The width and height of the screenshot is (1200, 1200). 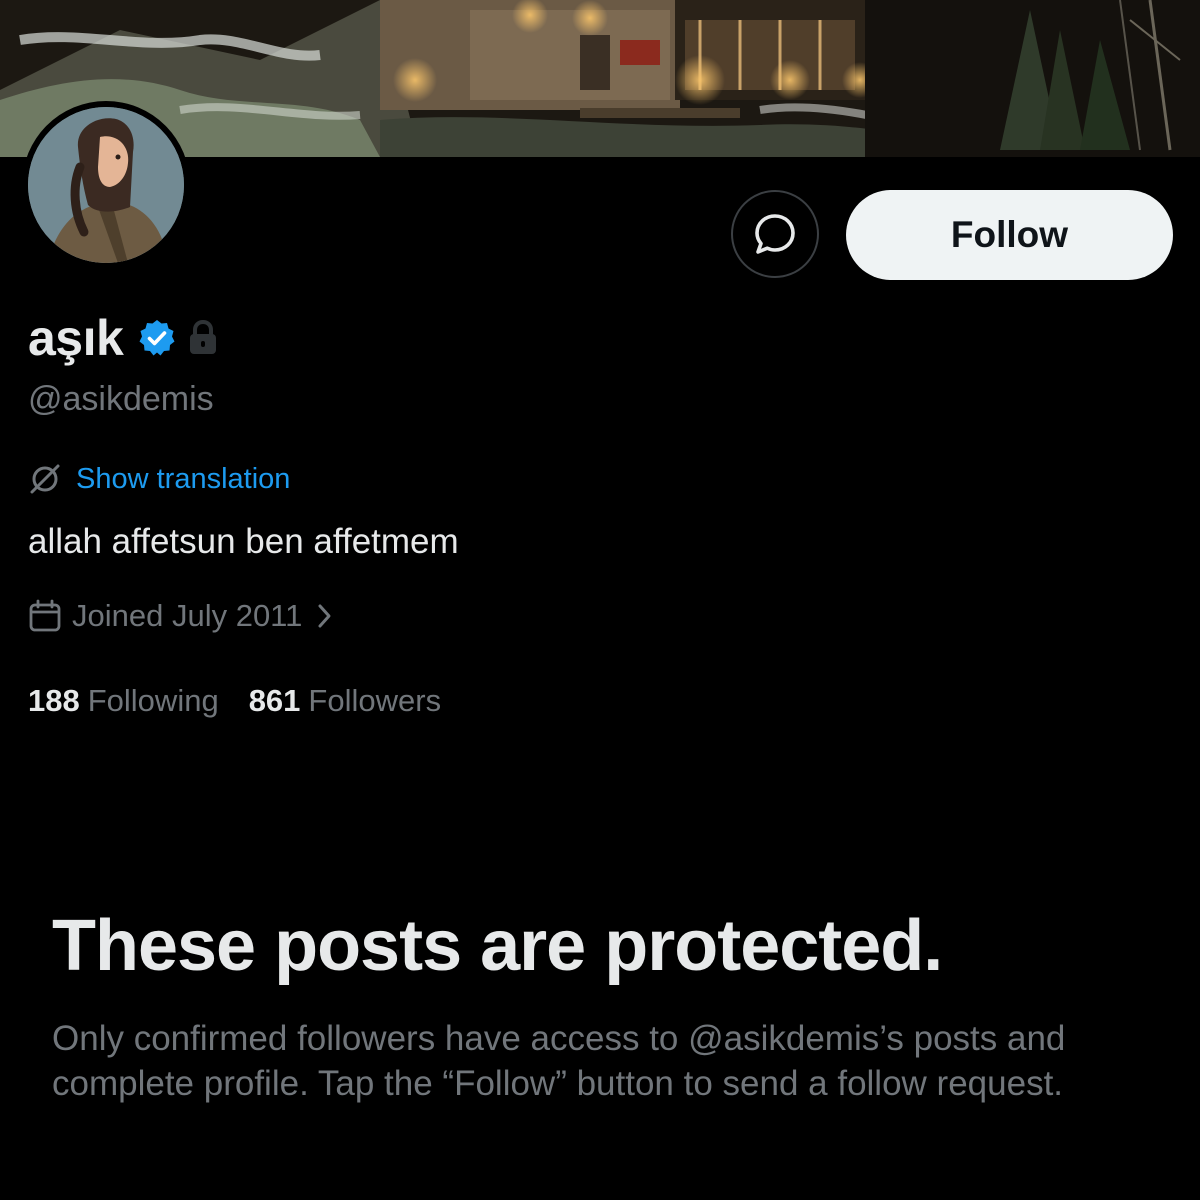 What do you see at coordinates (375, 700) in the screenshot?
I see `followers-label: Followers` at bounding box center [375, 700].